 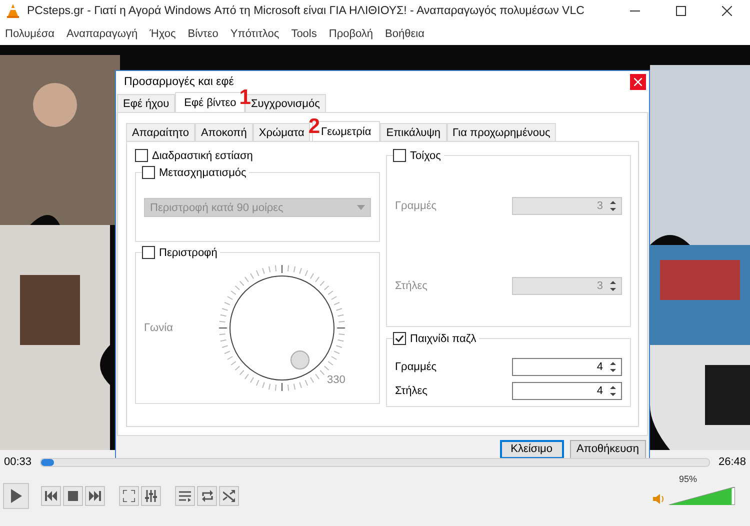 I want to click on playlist-button, so click(x=185, y=496).